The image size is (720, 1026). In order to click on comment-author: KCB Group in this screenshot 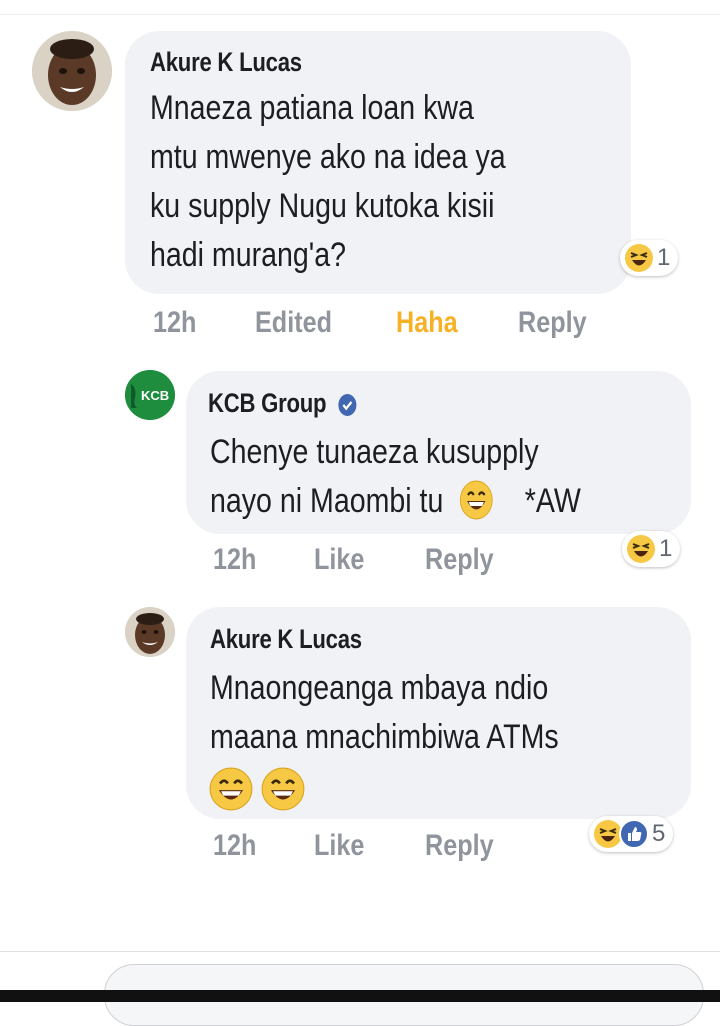, I will do `click(282, 403)`.